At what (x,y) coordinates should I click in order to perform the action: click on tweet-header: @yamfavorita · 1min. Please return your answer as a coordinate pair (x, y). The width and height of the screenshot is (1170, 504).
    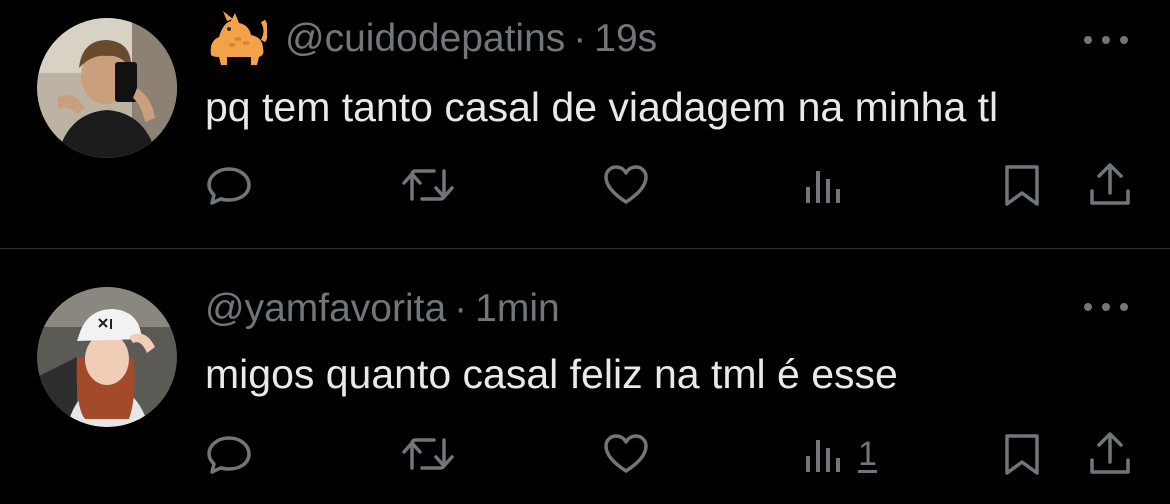
    Looking at the image, I should click on (382, 309).